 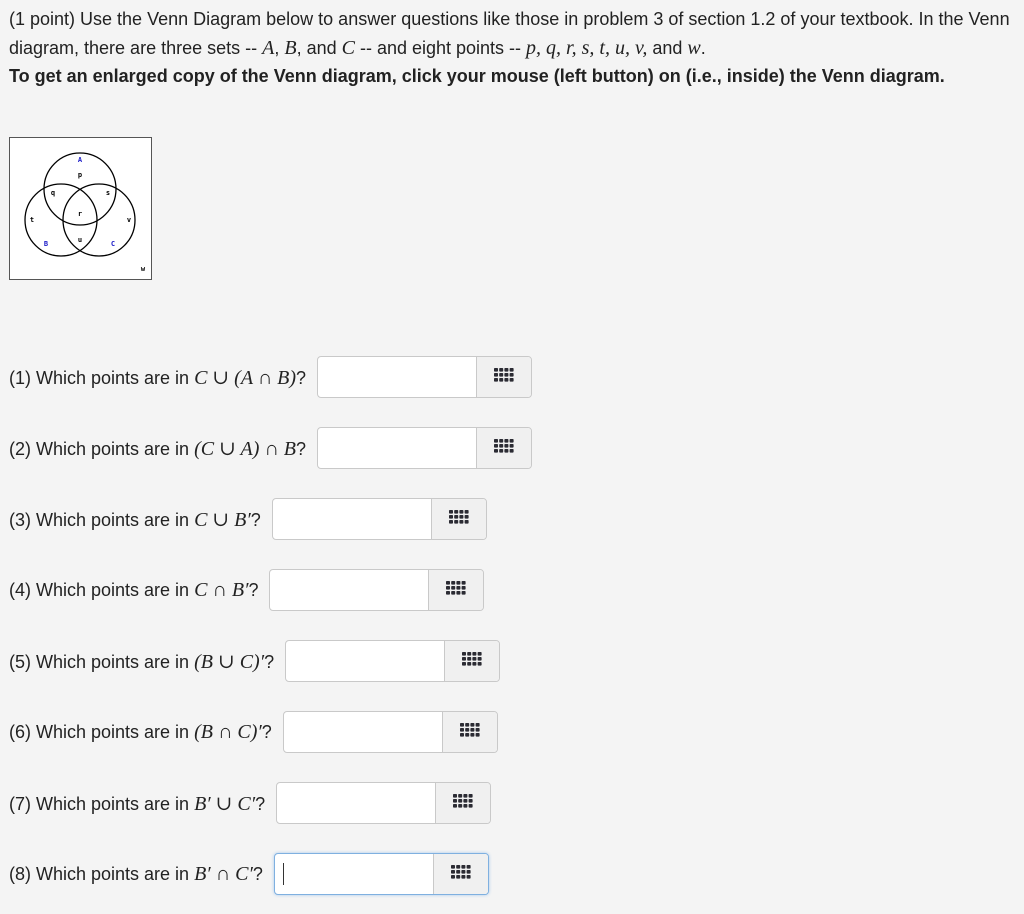 I want to click on set-expression: B′ ∩ C′, so click(x=223, y=873).